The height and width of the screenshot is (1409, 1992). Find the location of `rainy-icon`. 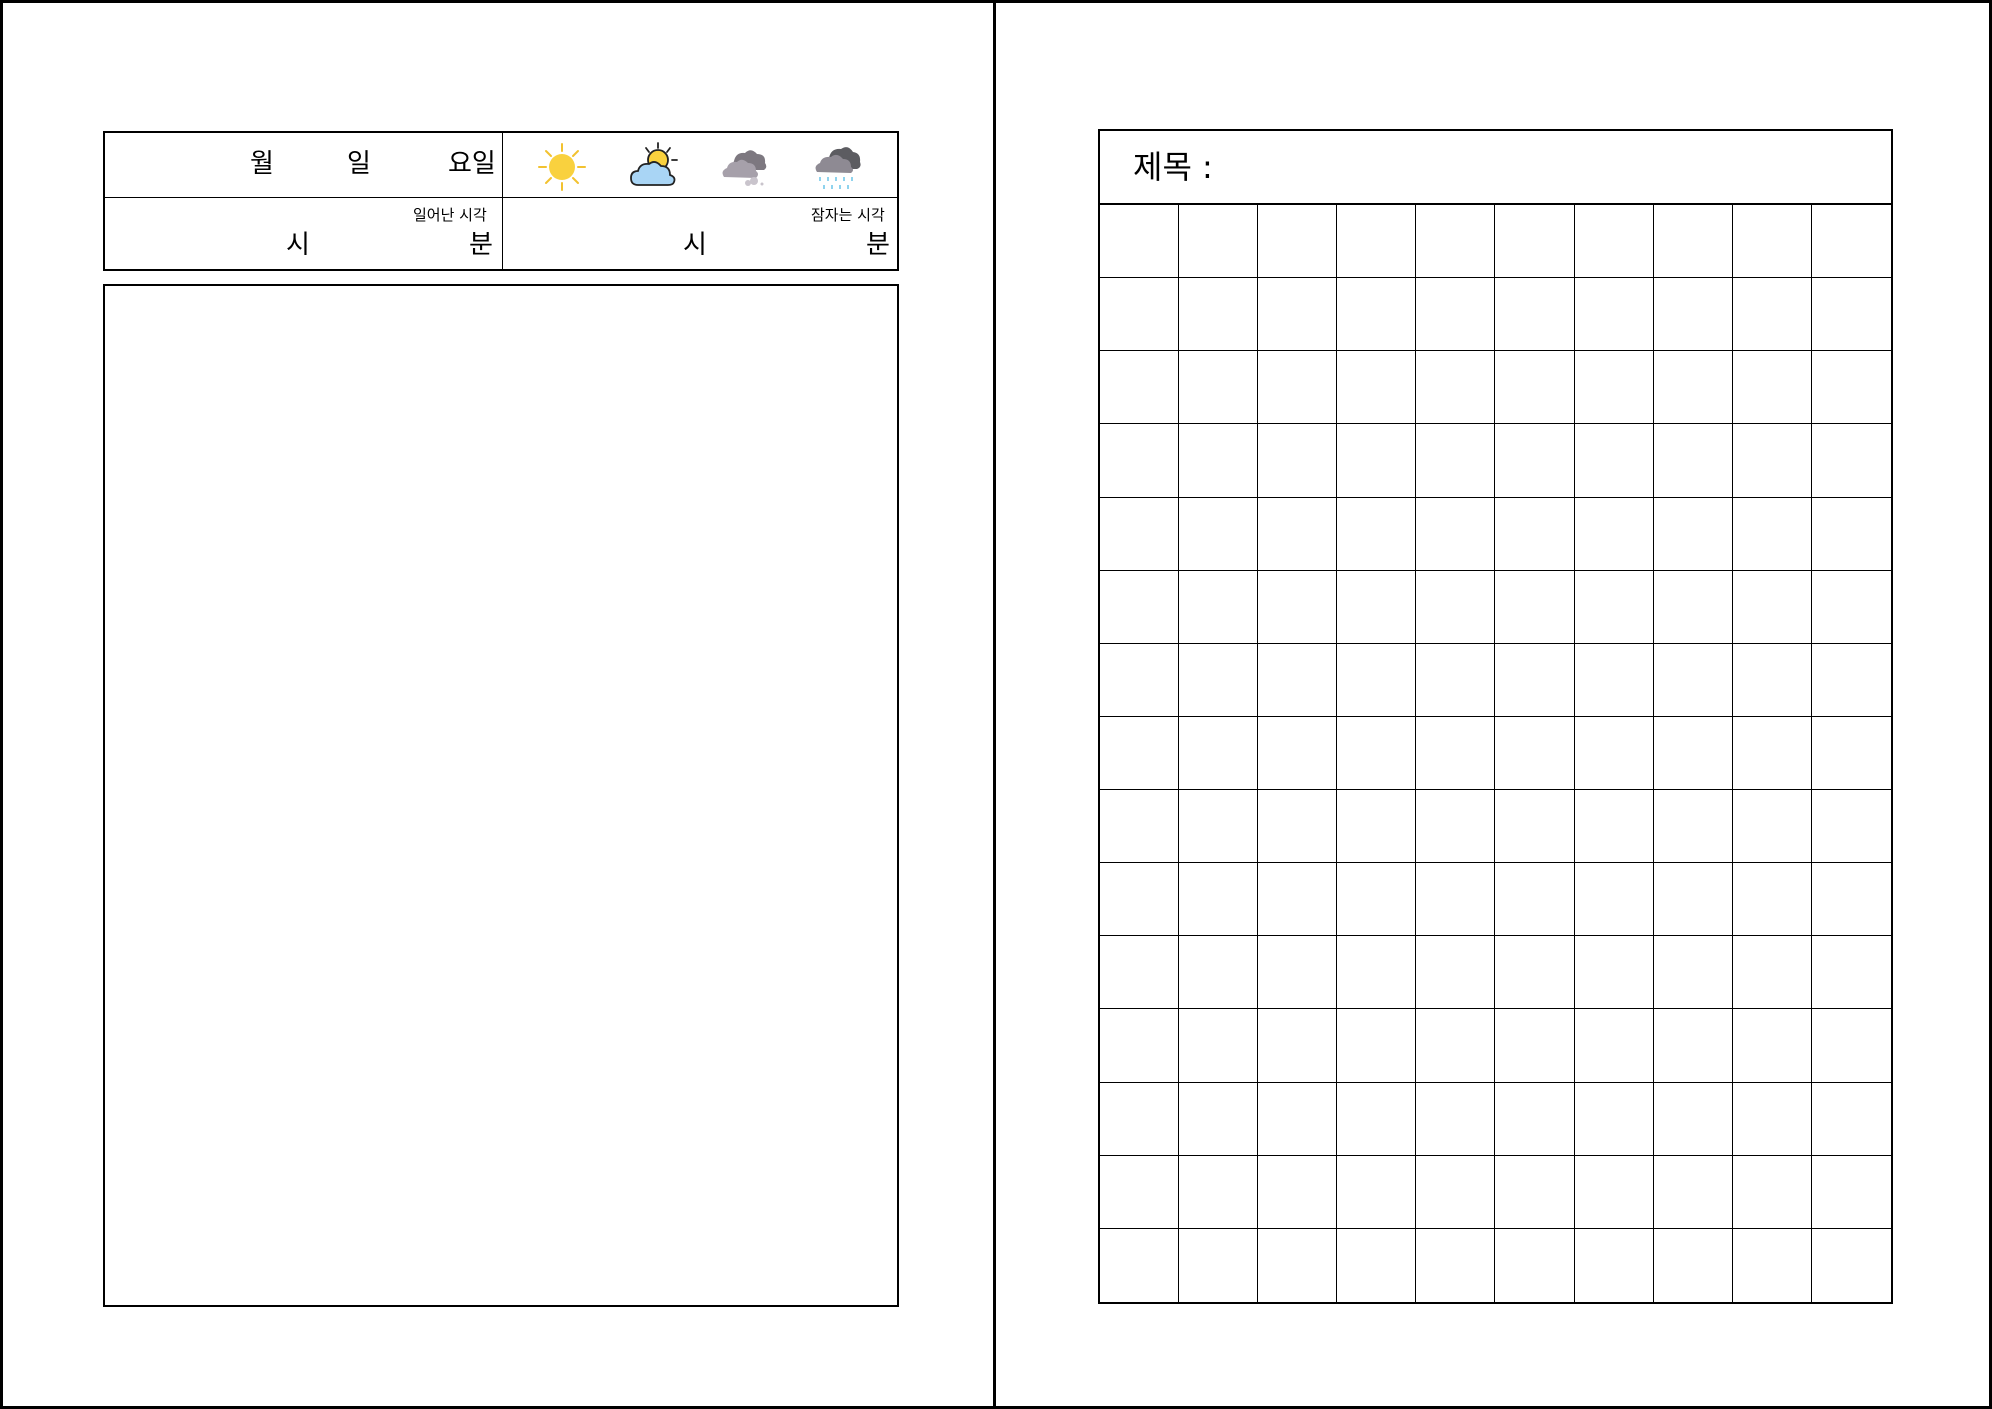

rainy-icon is located at coordinates (837, 167).